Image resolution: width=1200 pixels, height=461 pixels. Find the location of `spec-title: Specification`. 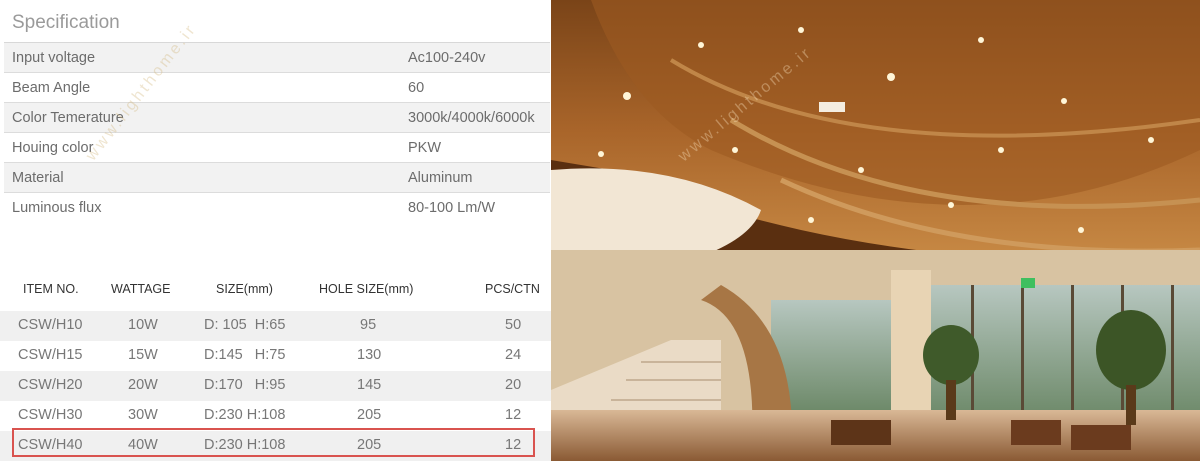

spec-title: Specification is located at coordinates (66, 22).